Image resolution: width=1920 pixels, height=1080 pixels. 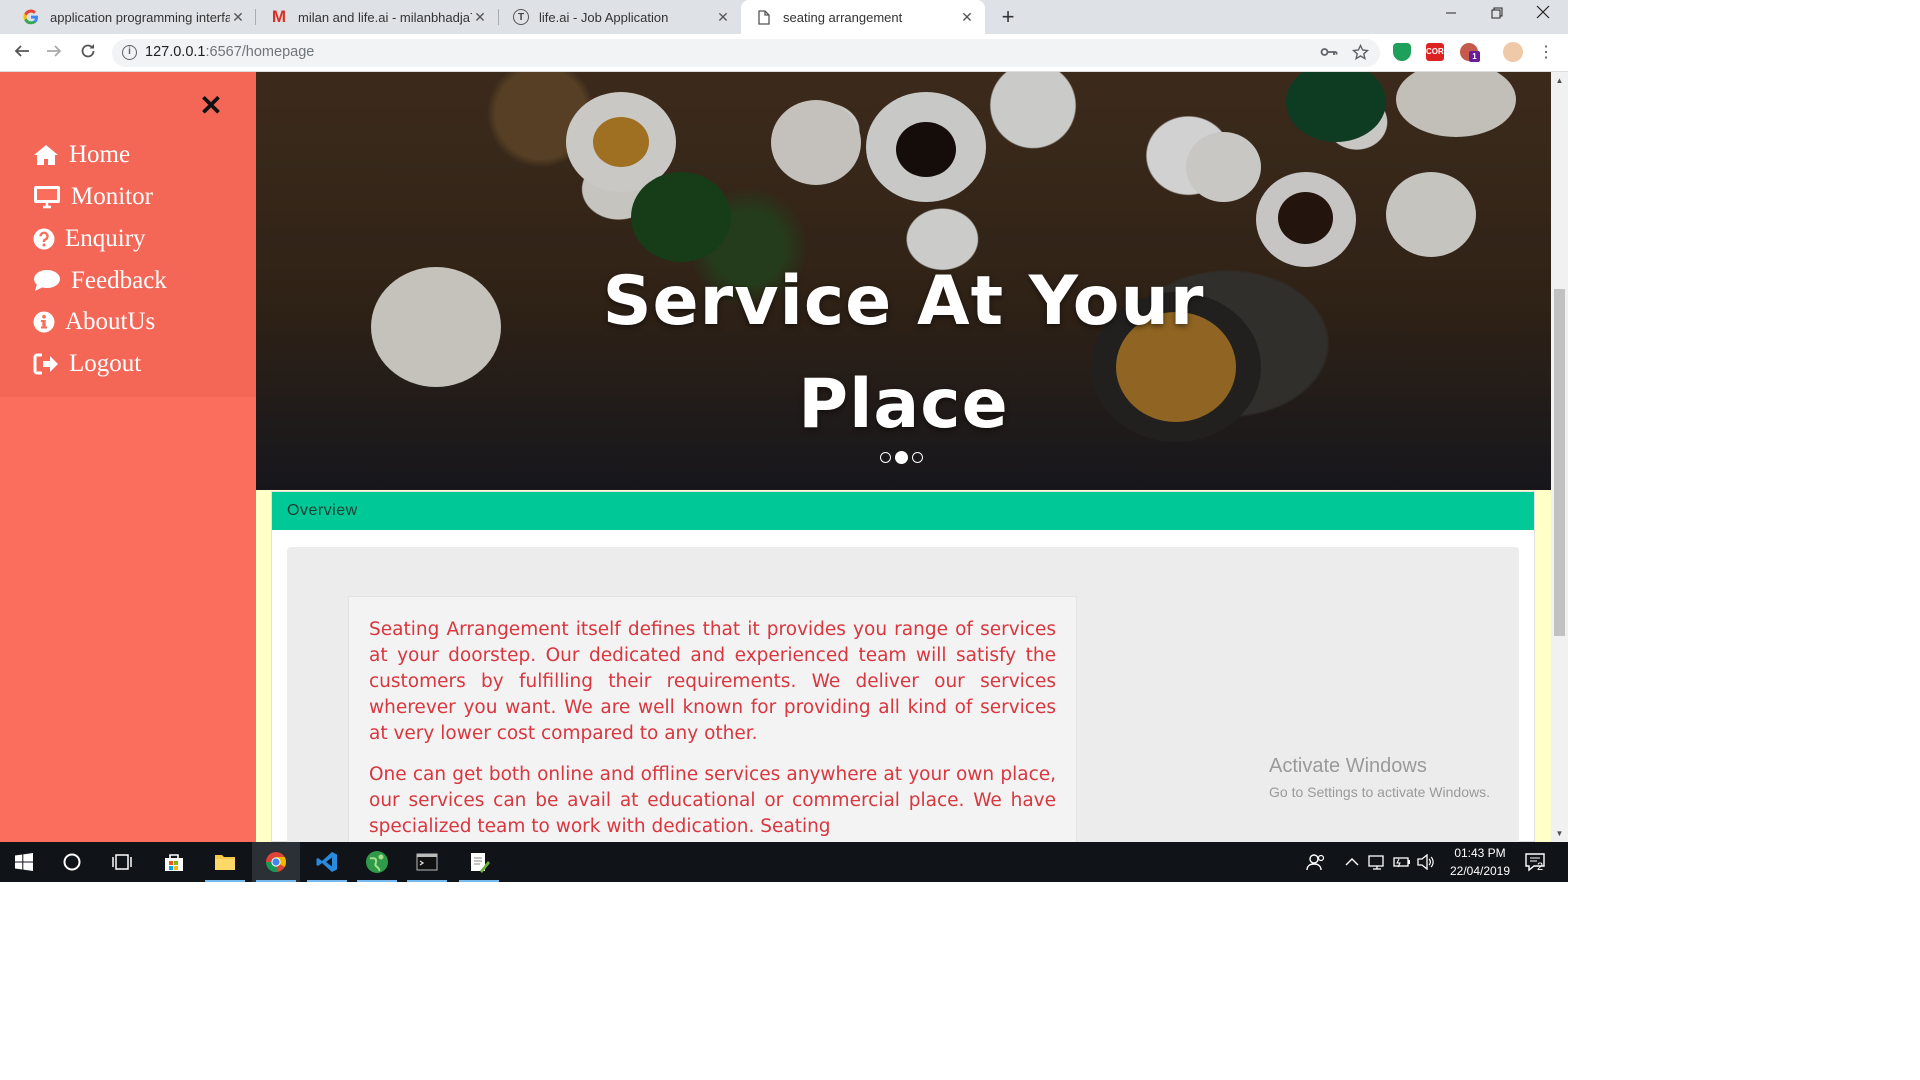 What do you see at coordinates (903, 353) in the screenshot?
I see `hero-title: Service At Your Place` at bounding box center [903, 353].